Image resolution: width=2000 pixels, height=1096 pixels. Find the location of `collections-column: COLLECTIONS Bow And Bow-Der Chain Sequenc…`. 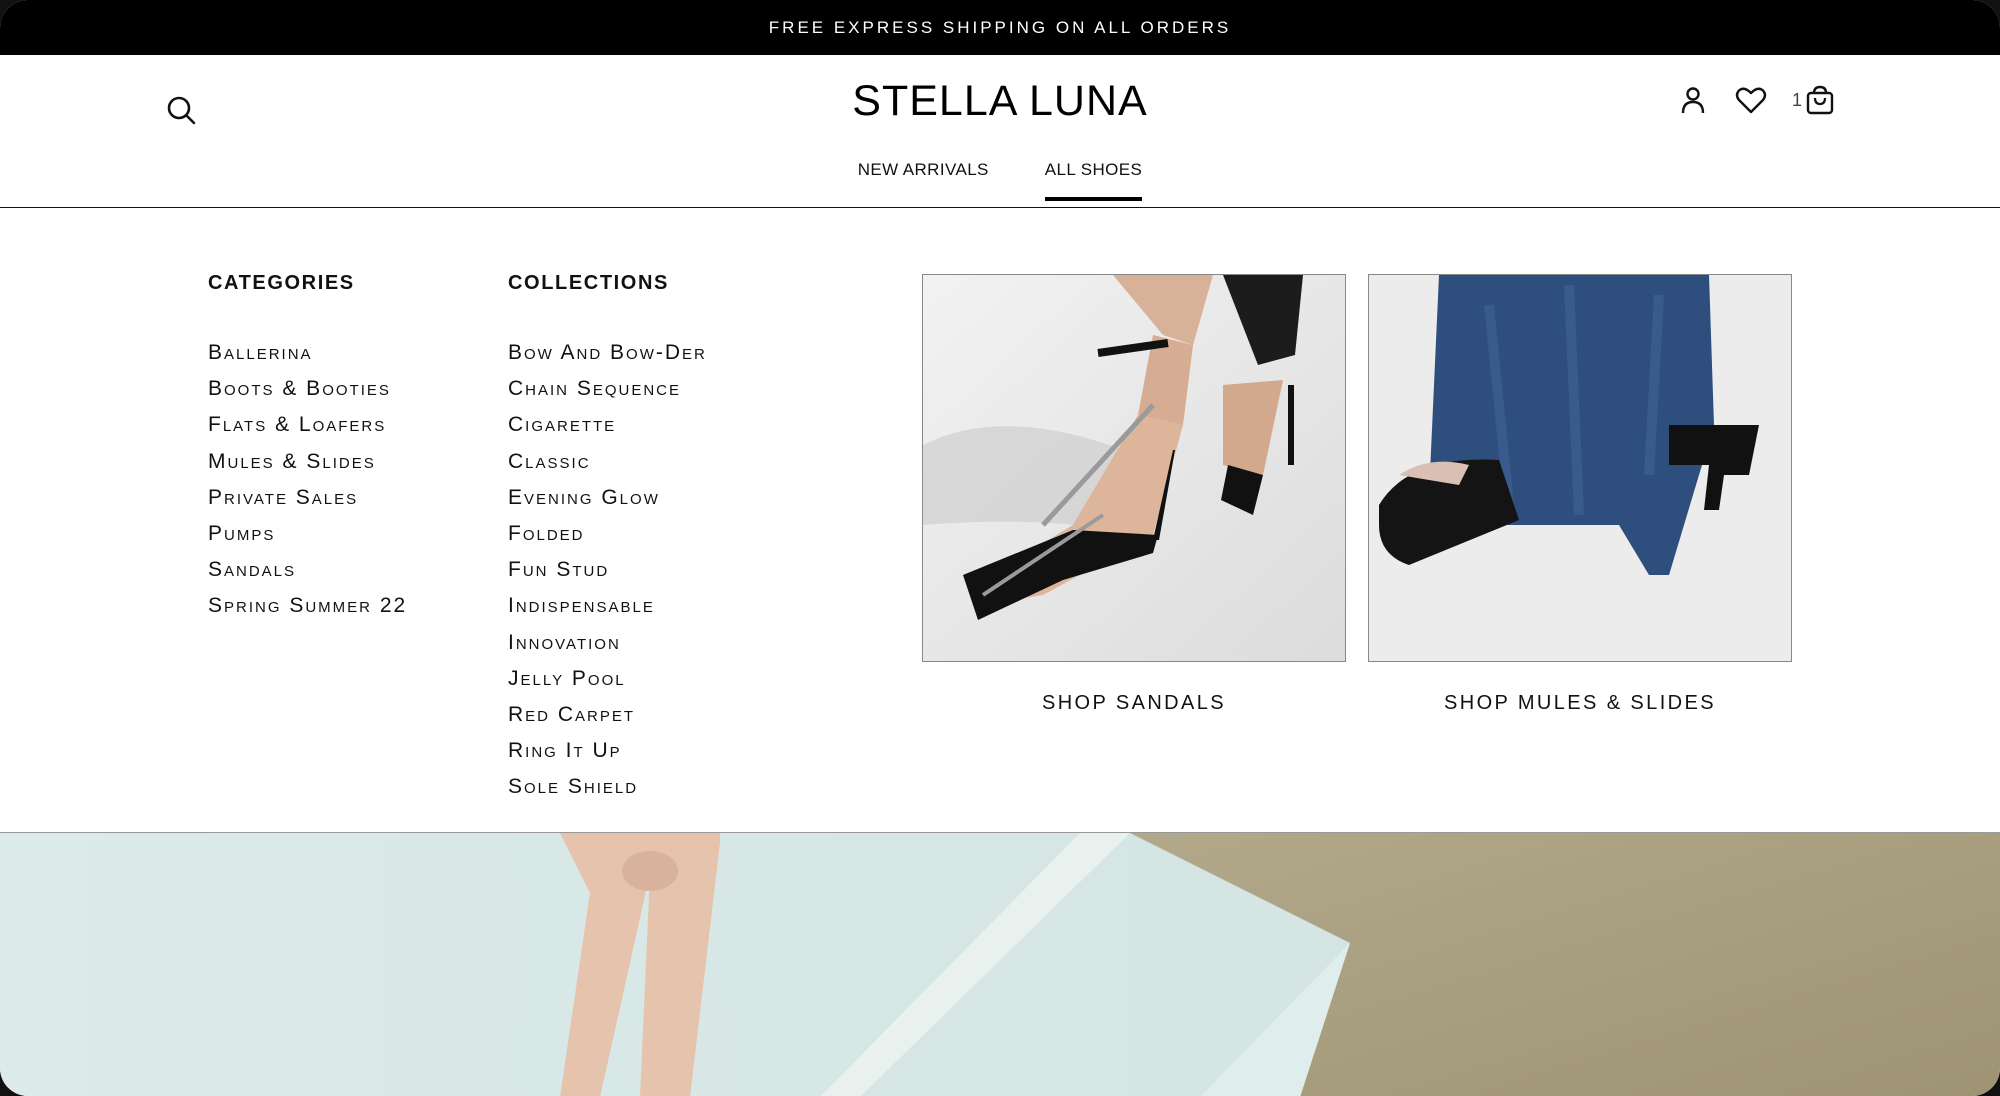

collections-column: COLLECTIONS Bow And Bow-Der Chain Sequenc… is located at coordinates (607, 507).